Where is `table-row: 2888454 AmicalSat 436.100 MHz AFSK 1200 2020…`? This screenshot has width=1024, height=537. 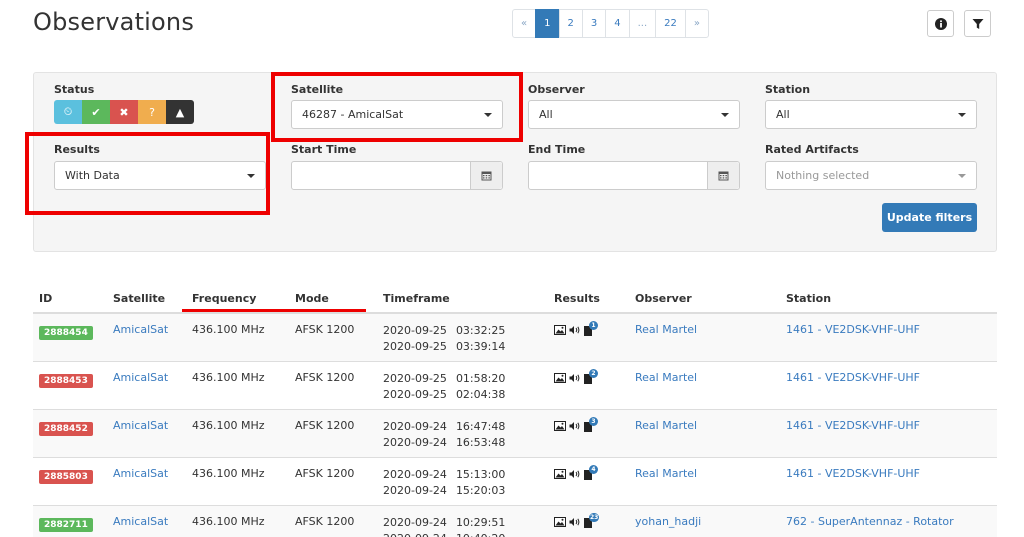
table-row: 2888454 AmicalSat 436.100 MHz AFSK 1200 2020… is located at coordinates (515, 336).